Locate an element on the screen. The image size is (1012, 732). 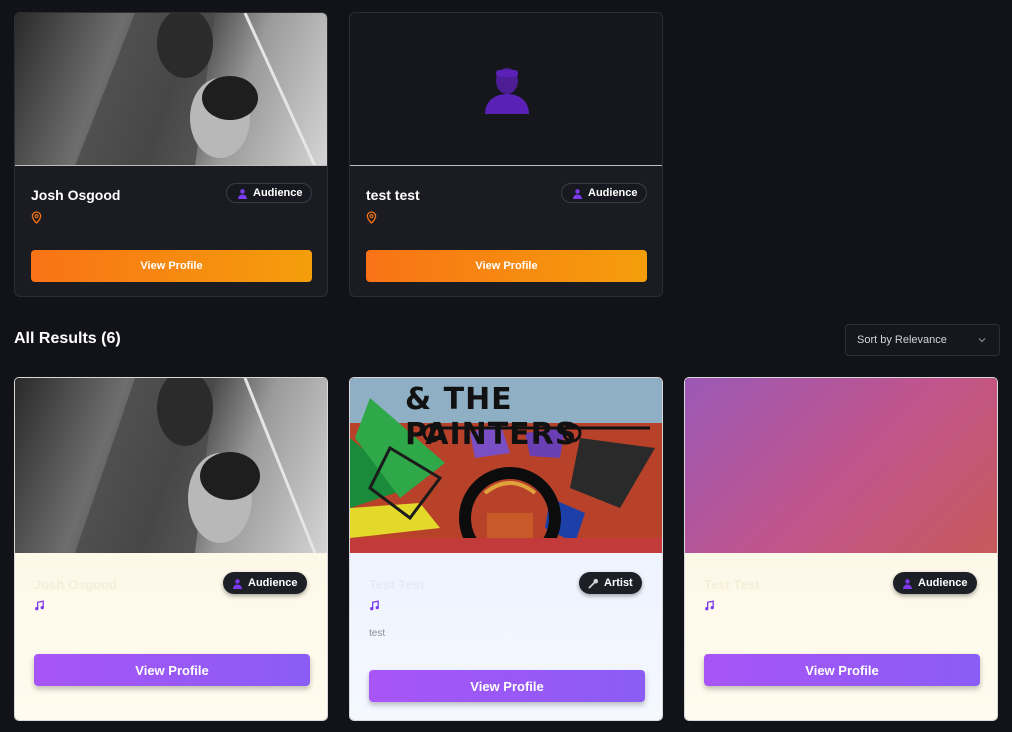
featured-card: test test Audience View Profile is located at coordinates (506, 154).